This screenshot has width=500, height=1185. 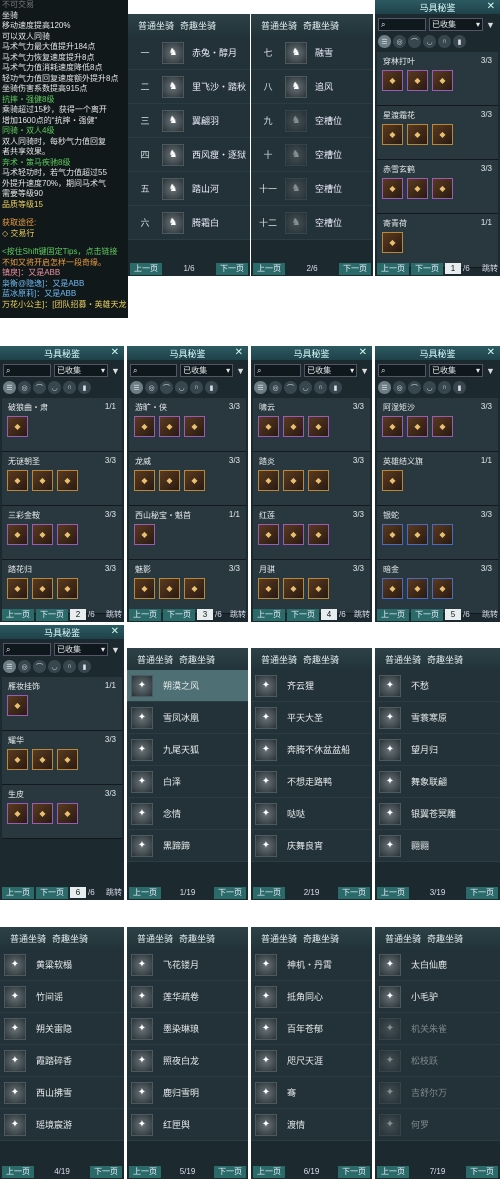 What do you see at coordinates (62, 1125) in the screenshot?
I see `mount-row: ✦ 瑶境宸游` at bounding box center [62, 1125].